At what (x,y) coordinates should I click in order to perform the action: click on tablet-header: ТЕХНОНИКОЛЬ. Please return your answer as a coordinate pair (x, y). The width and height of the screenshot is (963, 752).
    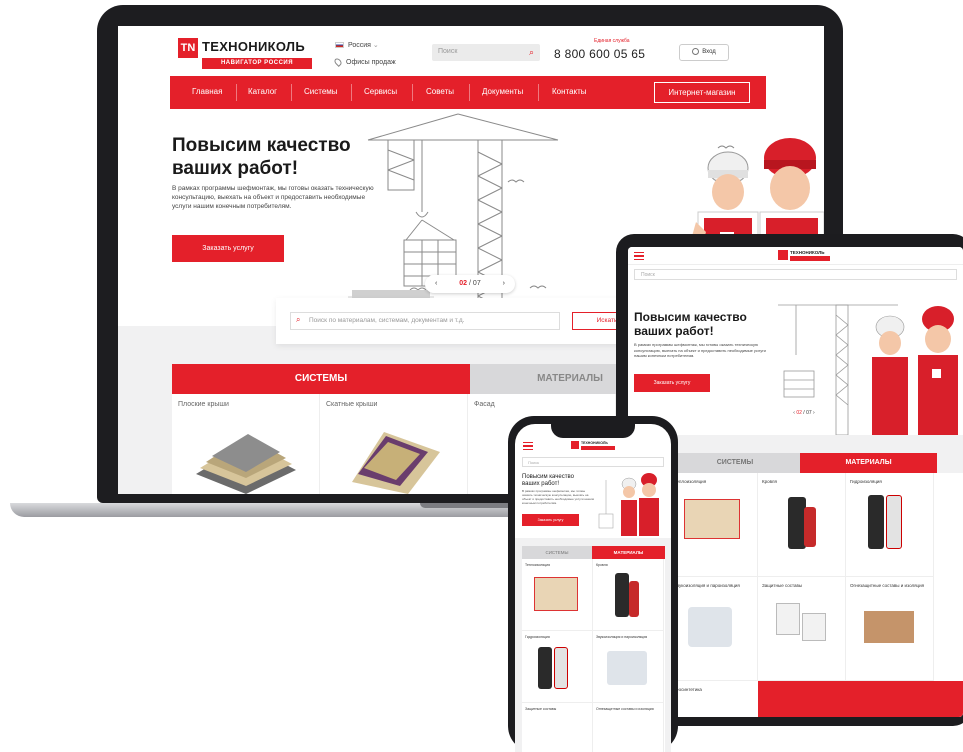
    Looking at the image, I should click on (795, 256).